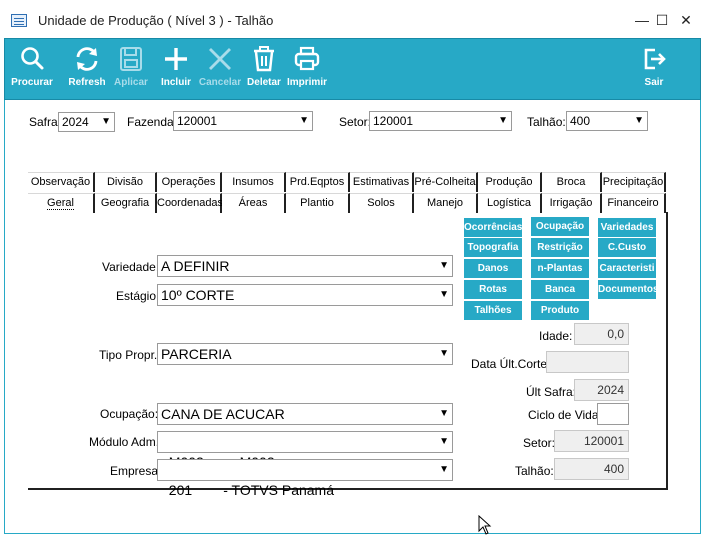  Describe the element at coordinates (627, 289) in the screenshot. I see `documentos-button: Documentos` at that location.